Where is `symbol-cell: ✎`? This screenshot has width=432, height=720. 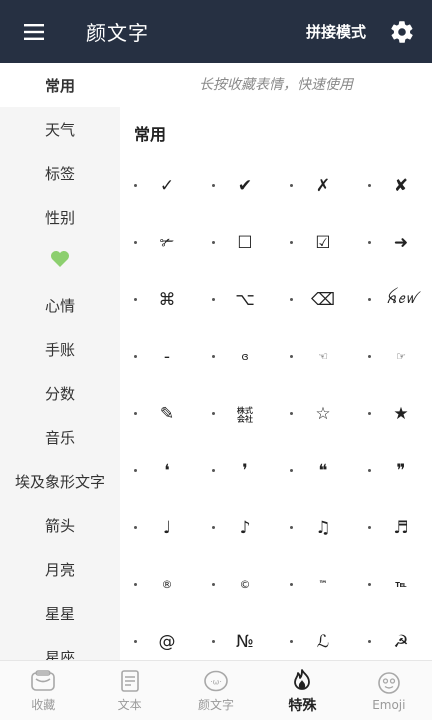
symbol-cell: ✎ is located at coordinates (159, 413).